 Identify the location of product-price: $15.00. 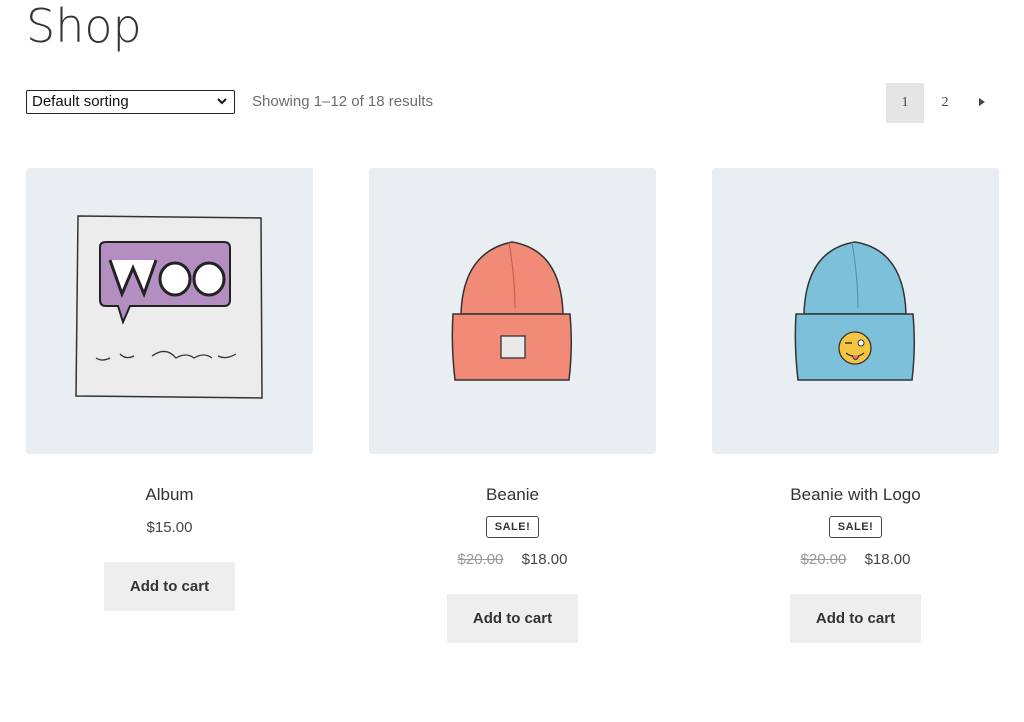
(169, 528).